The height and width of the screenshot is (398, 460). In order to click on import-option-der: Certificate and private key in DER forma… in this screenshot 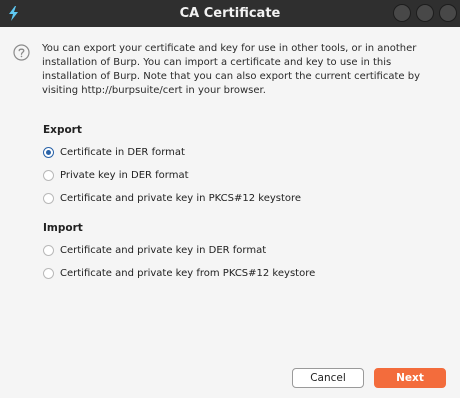, I will do `click(154, 250)`.